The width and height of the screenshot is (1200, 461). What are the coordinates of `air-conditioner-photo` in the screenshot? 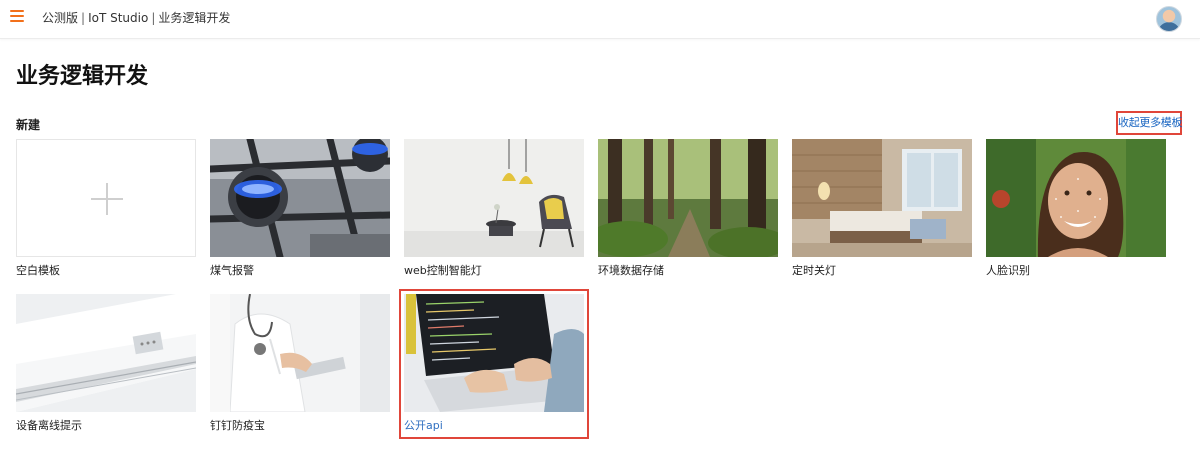 It's located at (106, 353).